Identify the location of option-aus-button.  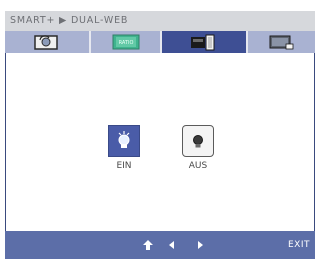
(198, 141).